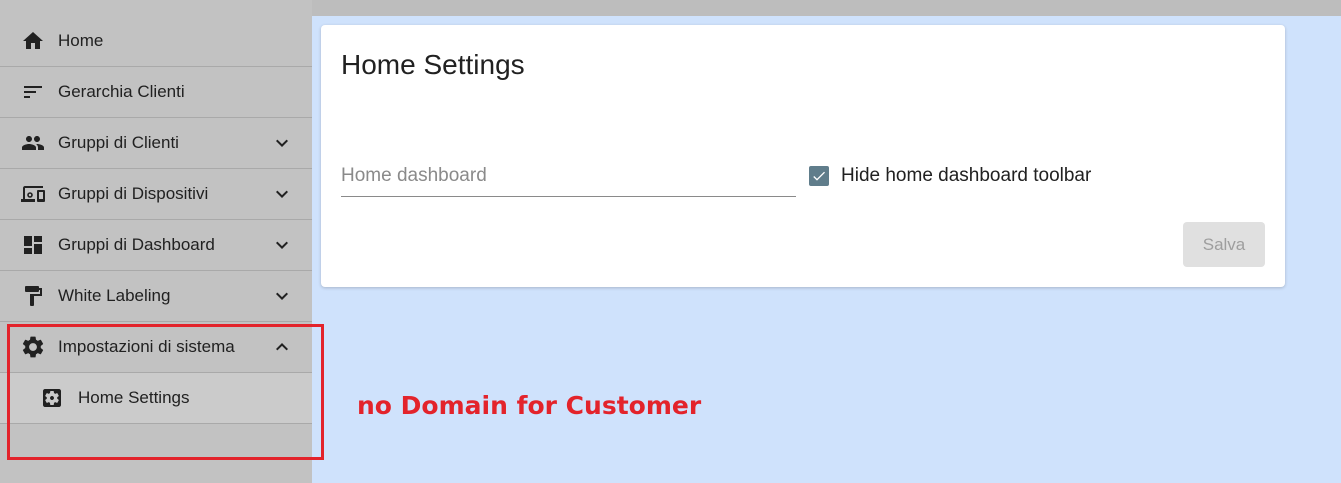 This screenshot has width=1341, height=483. Describe the element at coordinates (966, 175) in the screenshot. I see `hide-toolbar-label: Hide home dashboard toolbar` at that location.